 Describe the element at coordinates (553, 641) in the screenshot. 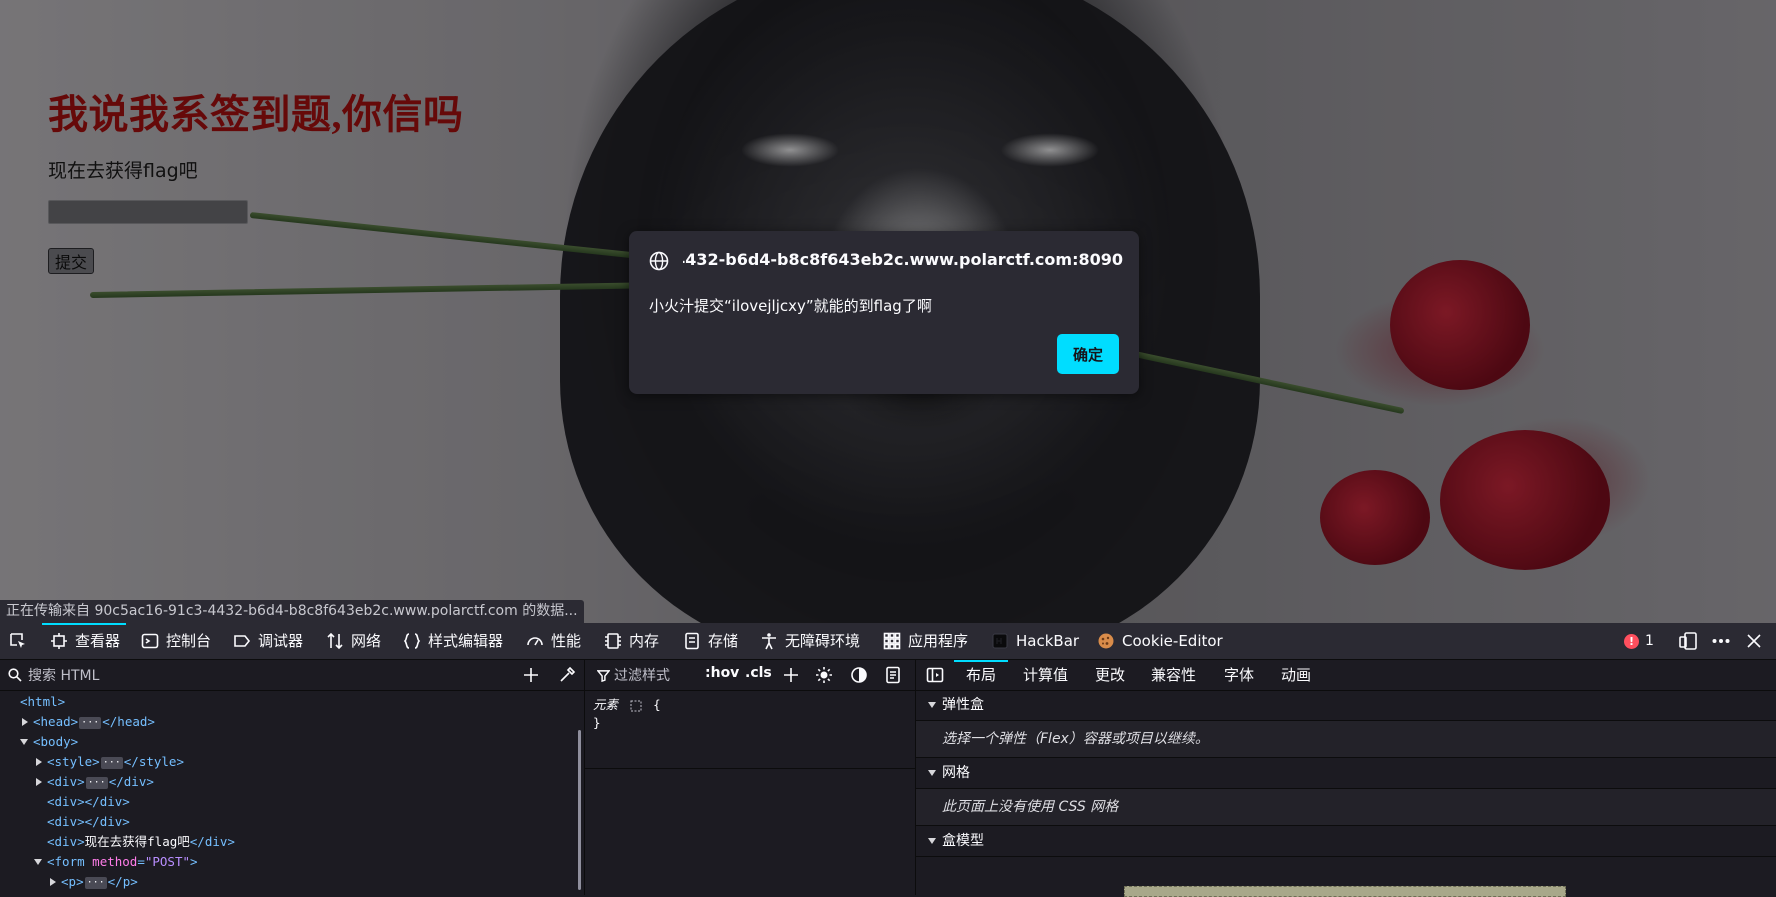

I see `tab-performance: 性能` at that location.